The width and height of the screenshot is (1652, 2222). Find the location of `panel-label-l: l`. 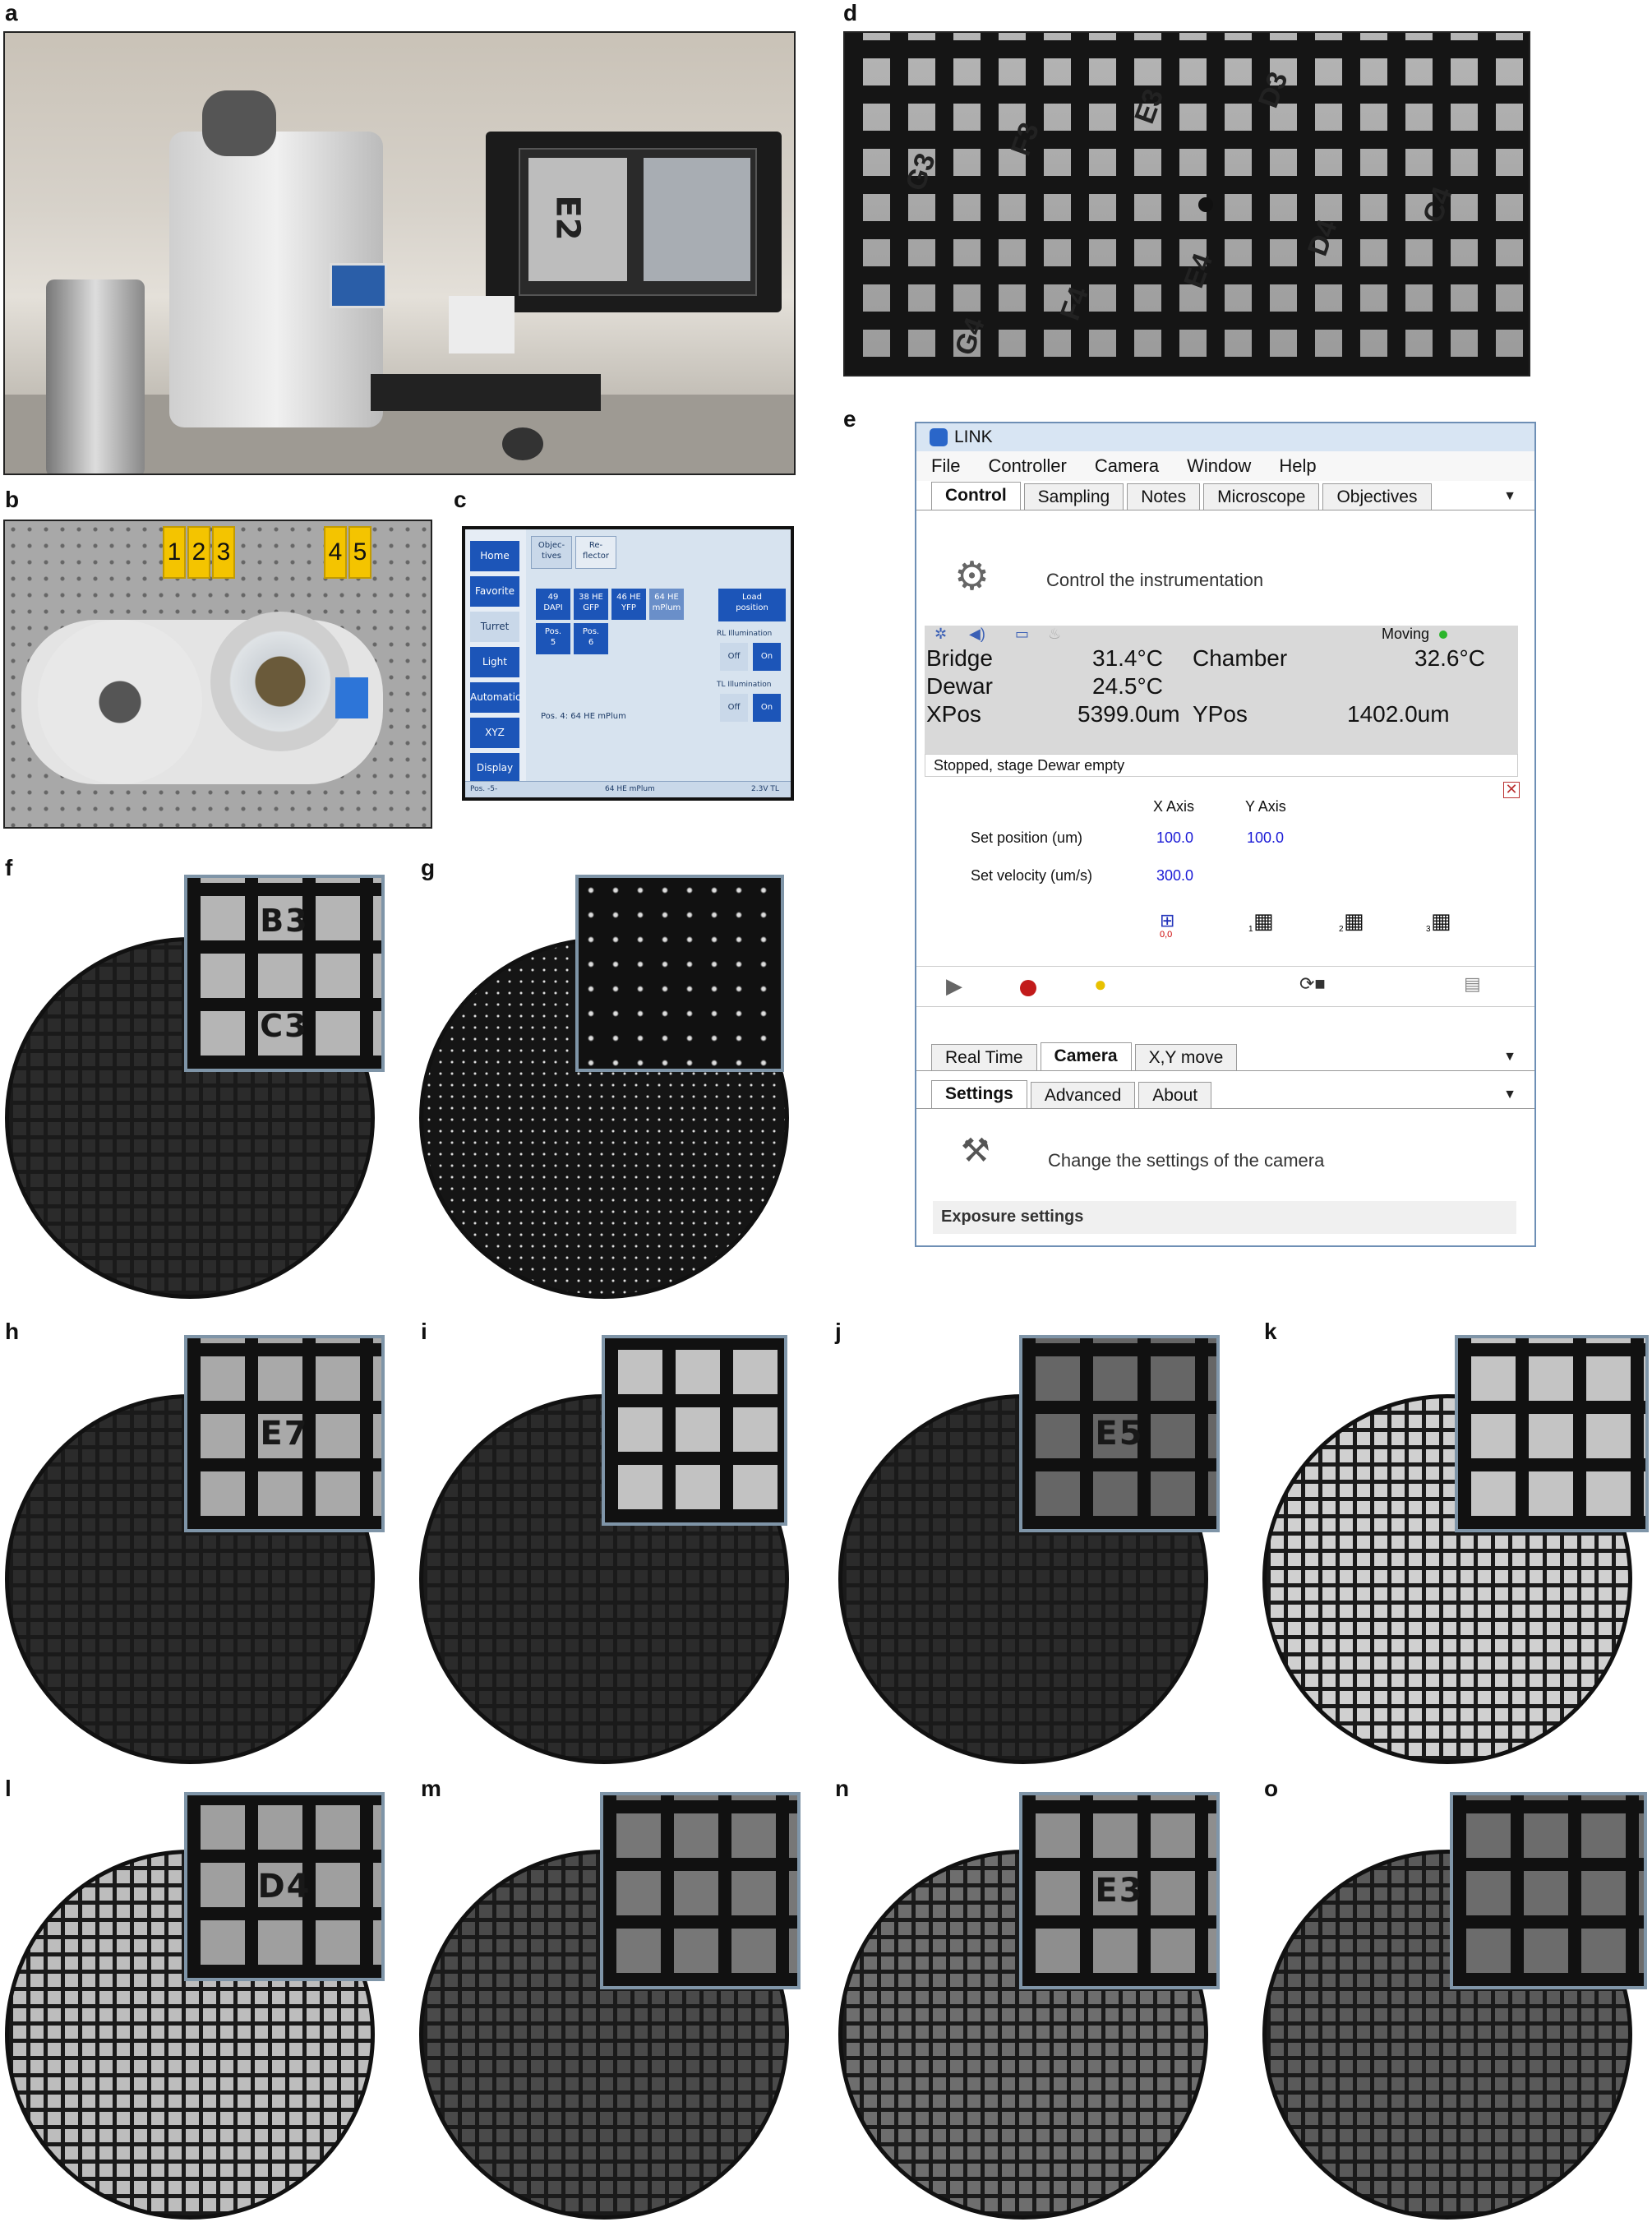

panel-label-l: l is located at coordinates (8, 1788).